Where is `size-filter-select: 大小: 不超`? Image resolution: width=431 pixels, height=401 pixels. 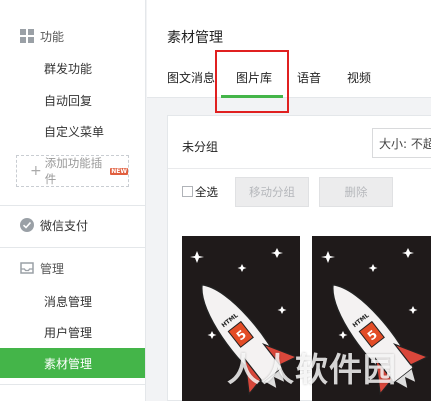
size-filter-select: 大小: 不超 is located at coordinates (401, 143).